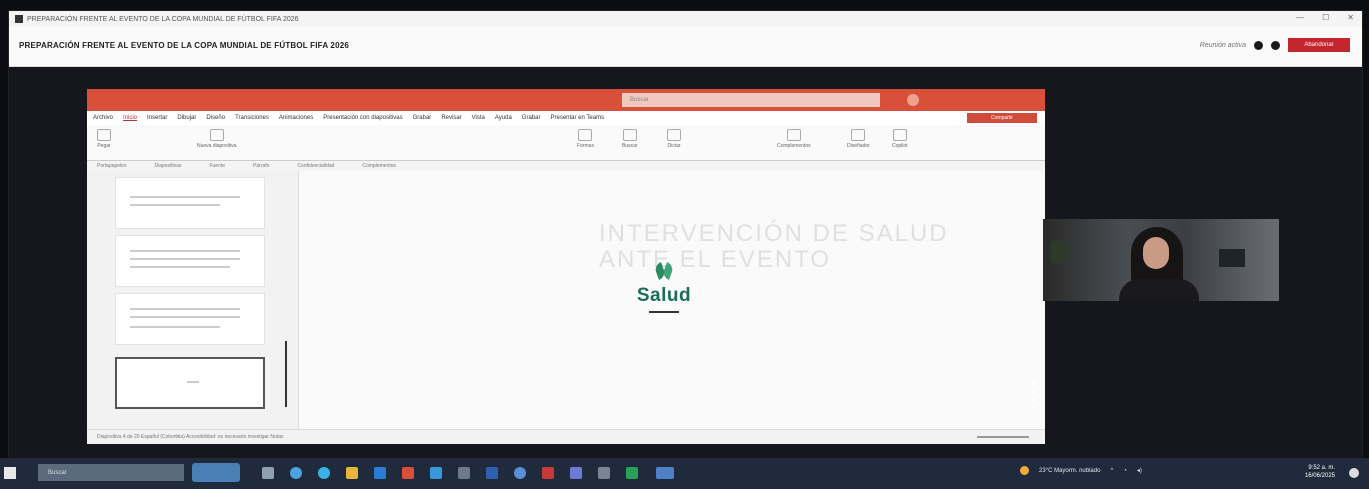 The image size is (1369, 489). What do you see at coordinates (674, 139) in the screenshot?
I see `dictate-button: Dictar` at bounding box center [674, 139].